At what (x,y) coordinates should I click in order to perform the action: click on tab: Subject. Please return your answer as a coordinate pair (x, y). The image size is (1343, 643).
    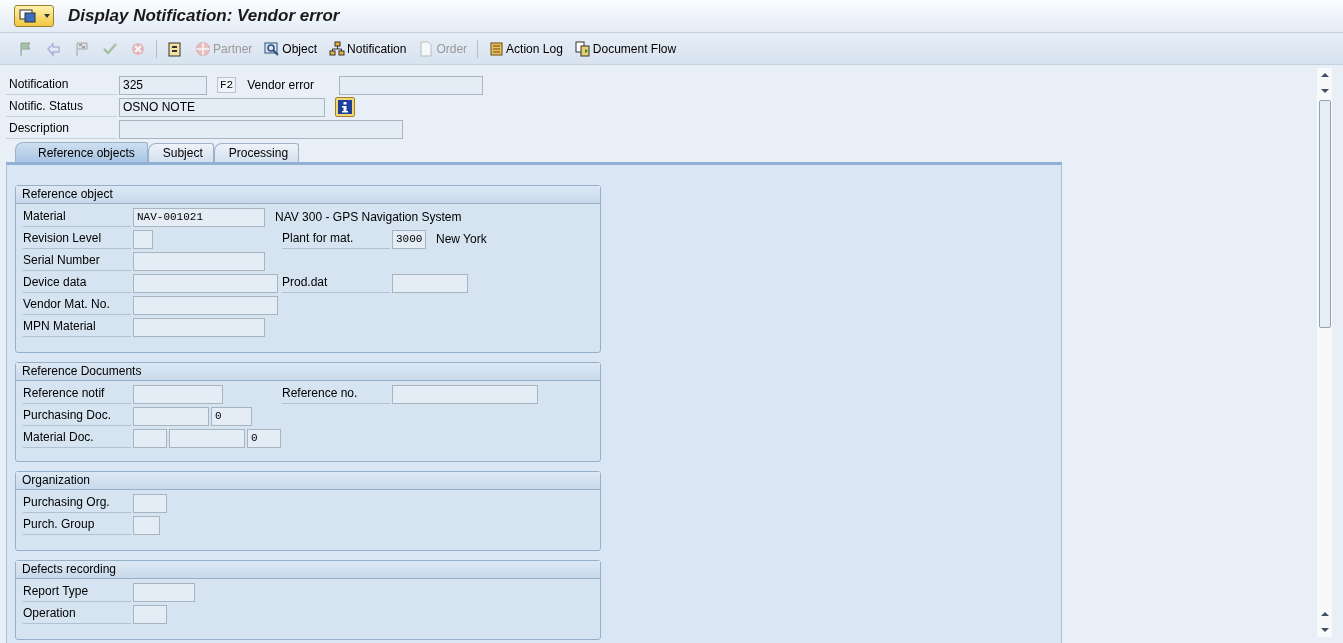
    Looking at the image, I should click on (180, 152).